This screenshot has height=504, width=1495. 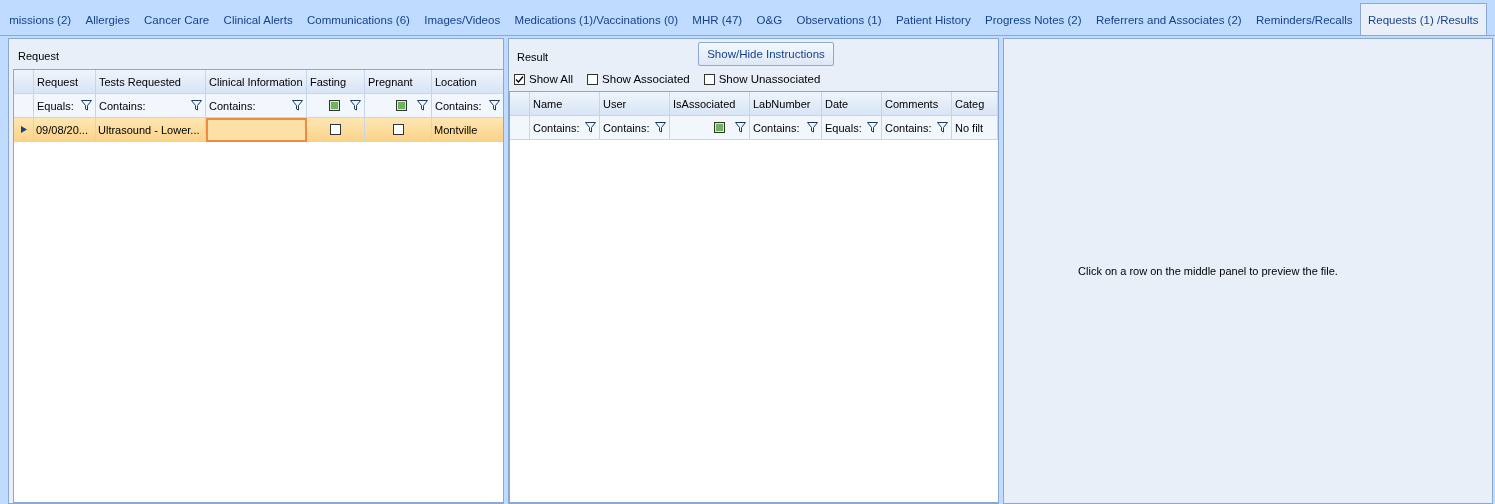 I want to click on table-cell: Montville, so click(x=467, y=130).